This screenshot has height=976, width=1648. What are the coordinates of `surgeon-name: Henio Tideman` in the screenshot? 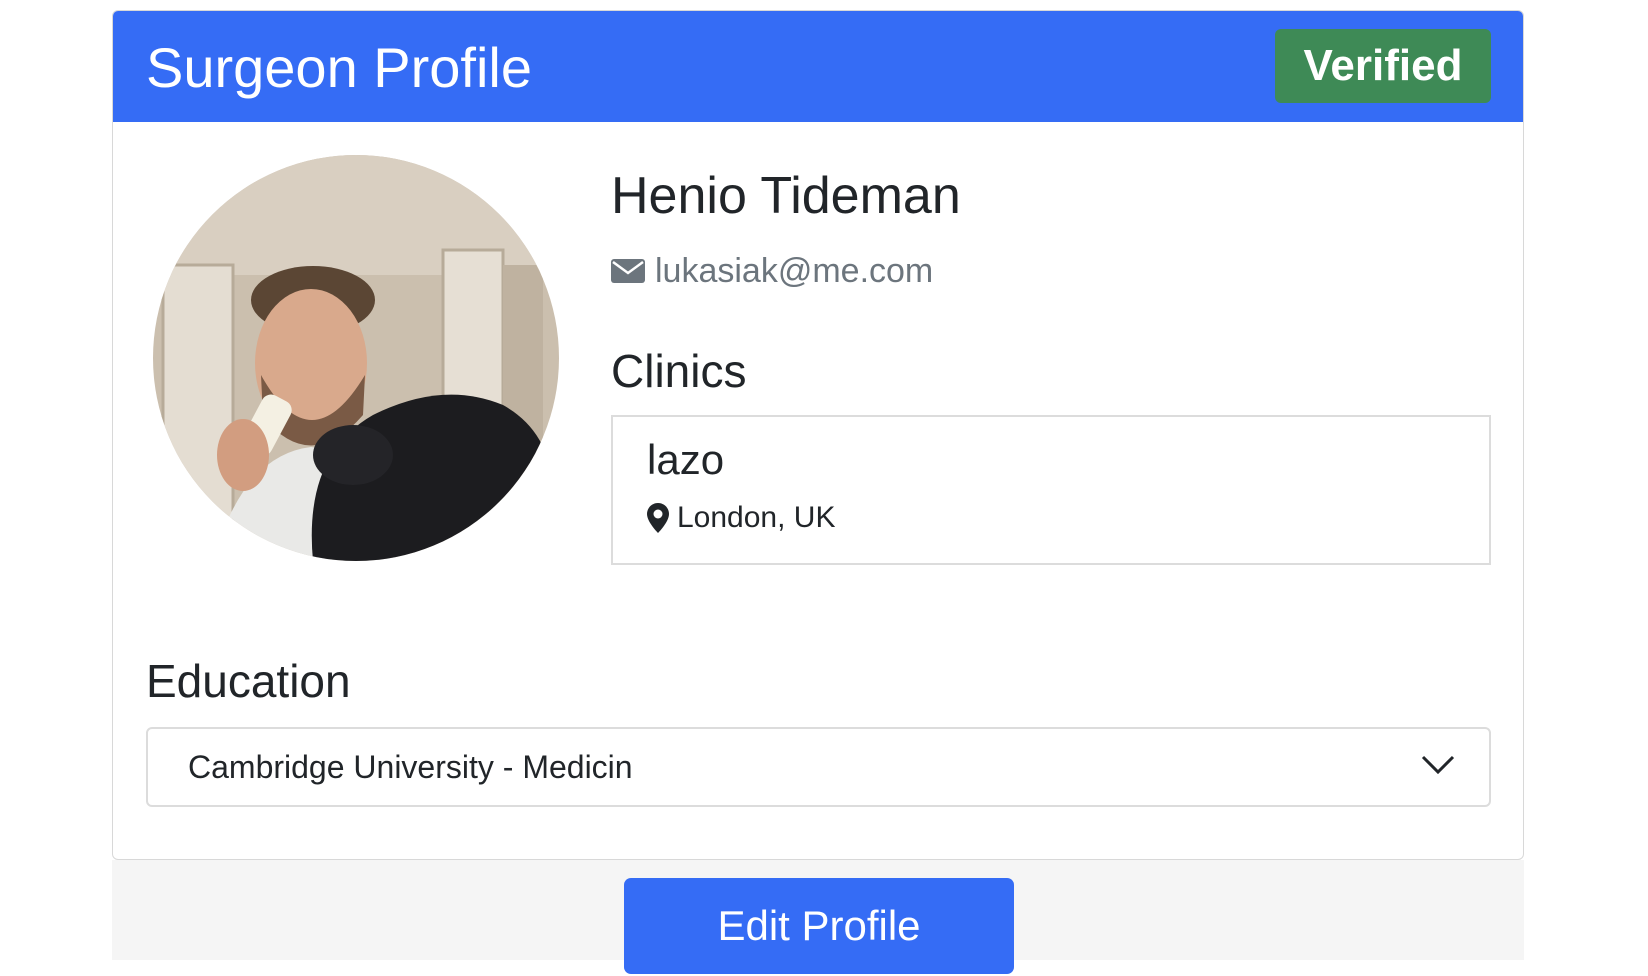 It's located at (786, 196).